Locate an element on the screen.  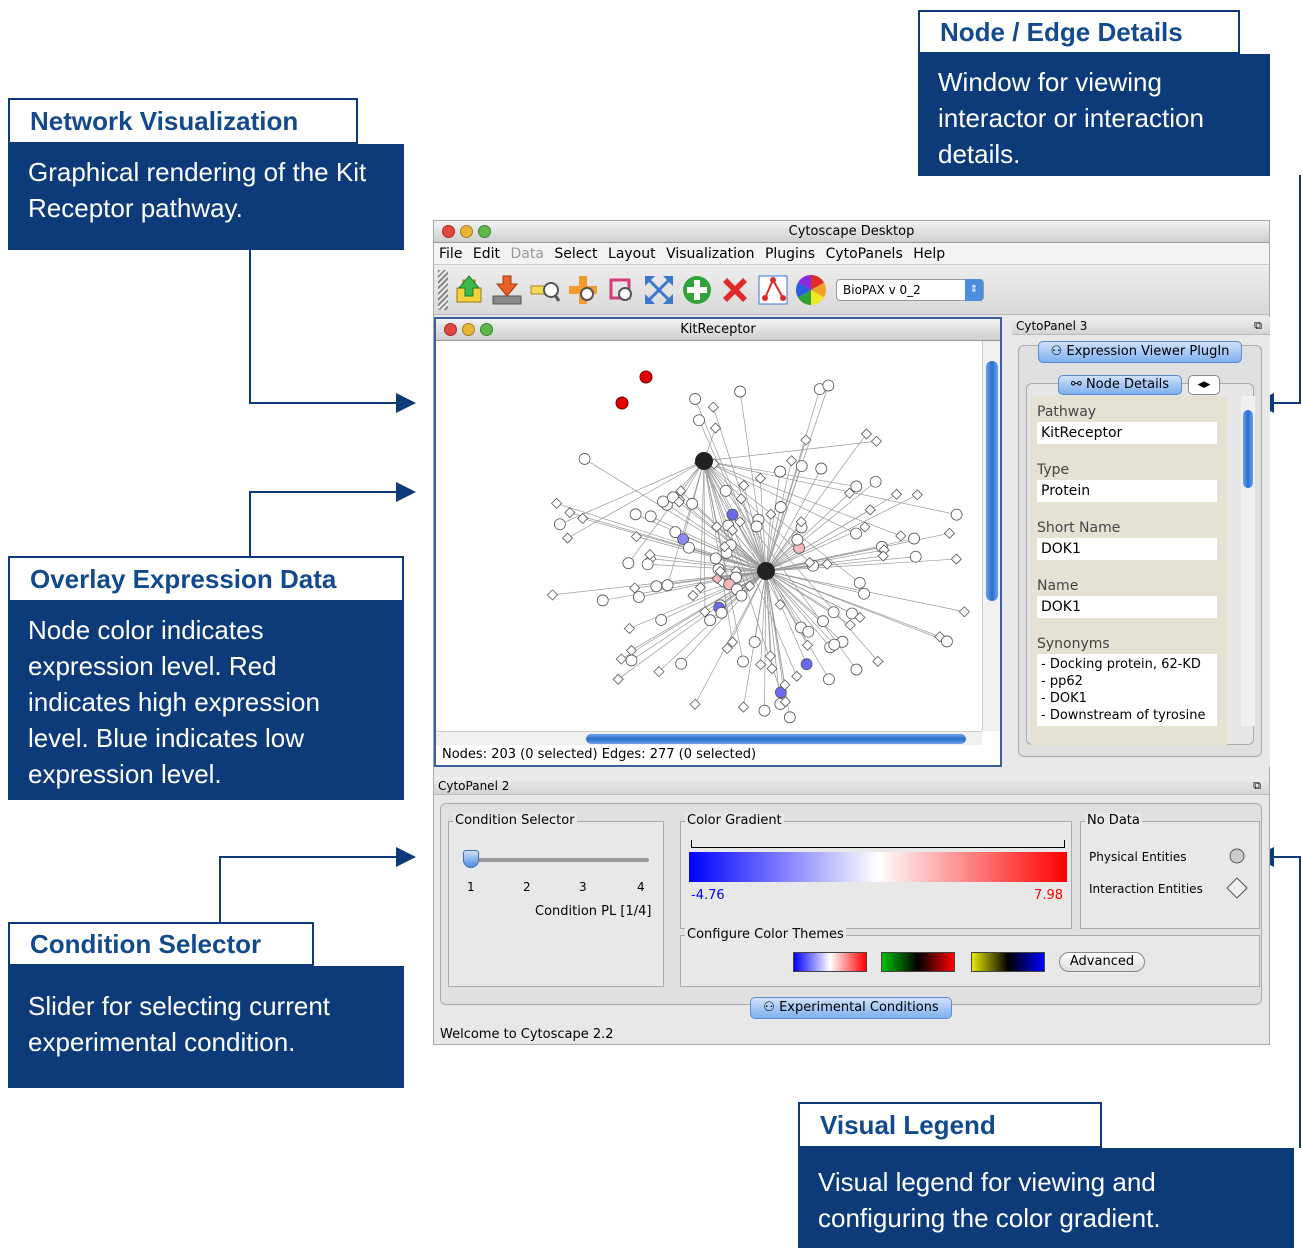
theme-green-red is located at coordinates (918, 962).